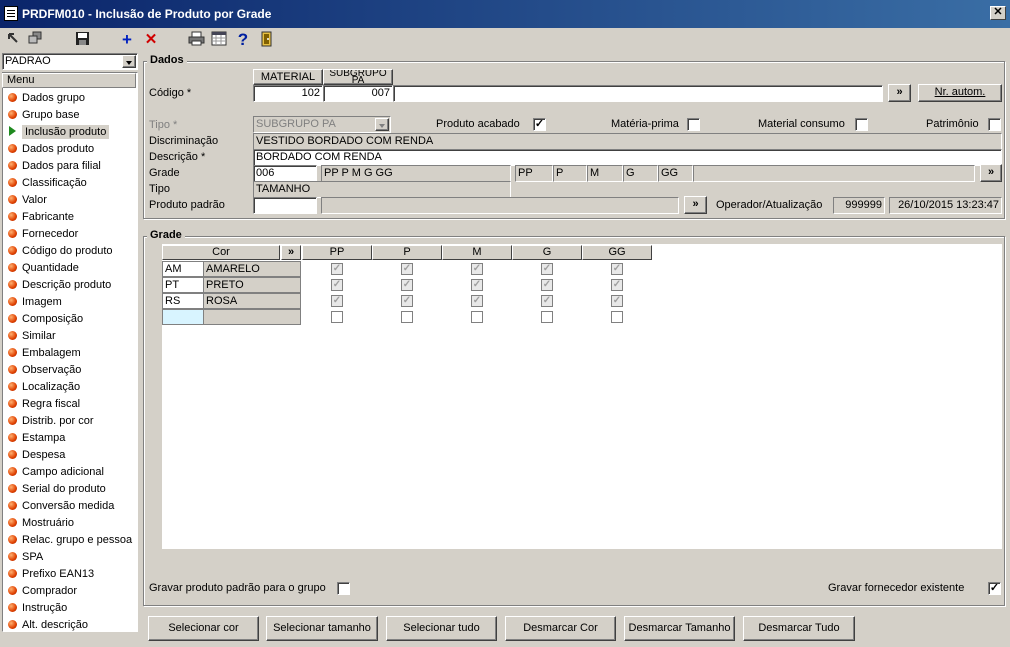 The height and width of the screenshot is (647, 1010). Describe the element at coordinates (358, 93) in the screenshot. I see `codigo-subgrupo-input: 007` at that location.